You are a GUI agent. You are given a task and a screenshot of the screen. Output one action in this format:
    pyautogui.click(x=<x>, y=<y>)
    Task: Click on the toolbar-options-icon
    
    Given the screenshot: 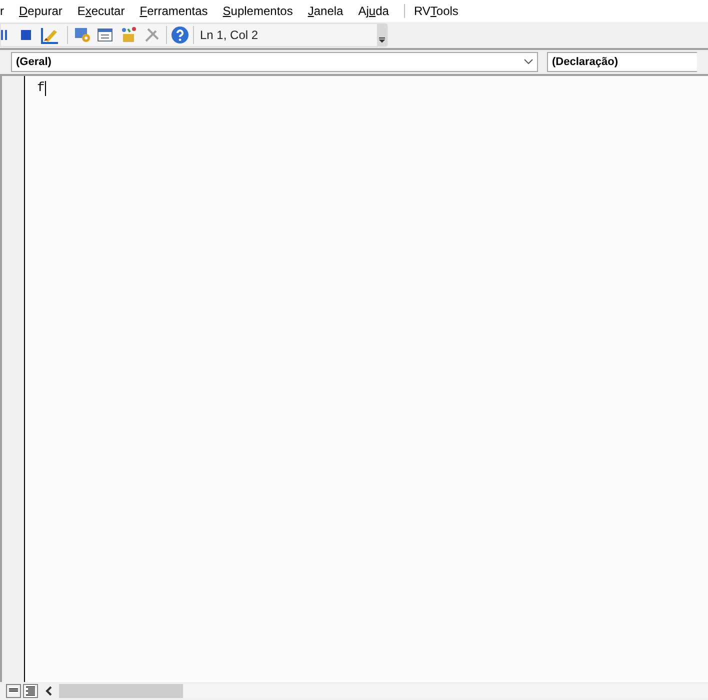 What is the action you would take?
    pyautogui.click(x=382, y=35)
    